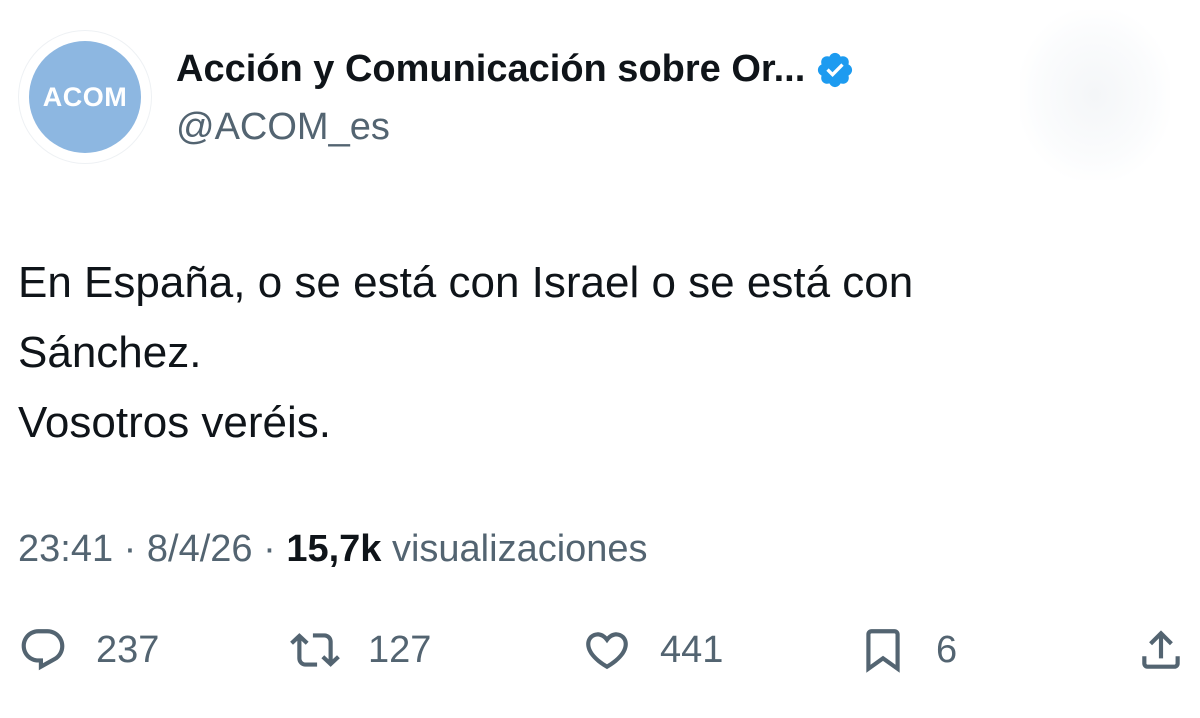 The image size is (1200, 718). What do you see at coordinates (175, 422) in the screenshot?
I see `tweet-text-line: Vosotros veréis.` at bounding box center [175, 422].